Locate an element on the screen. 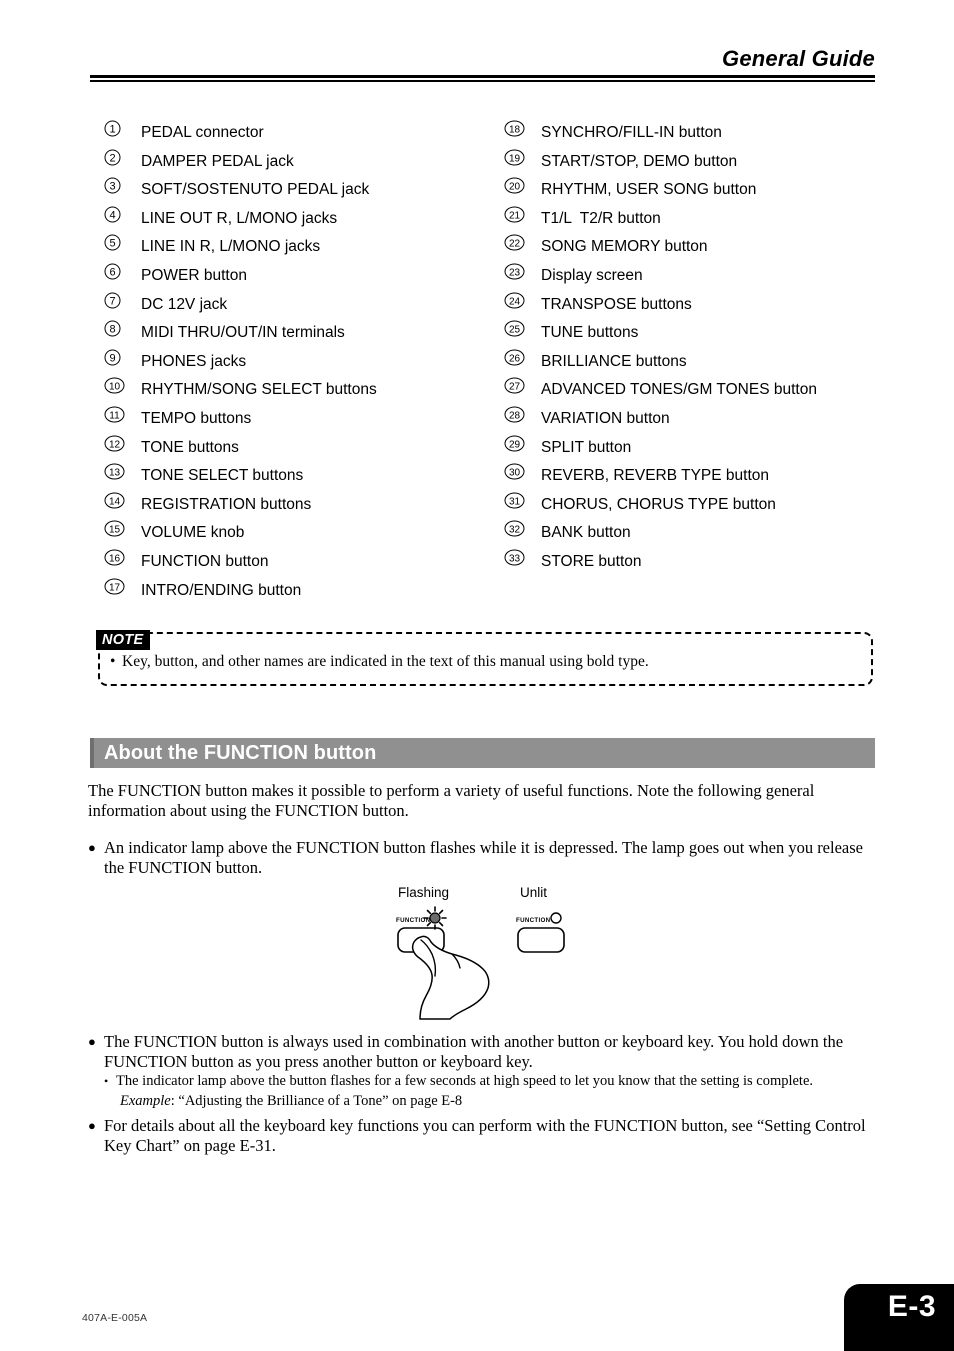 This screenshot has height=1351, width=954. legend-item: 23 Display screen is located at coordinates (695, 275).